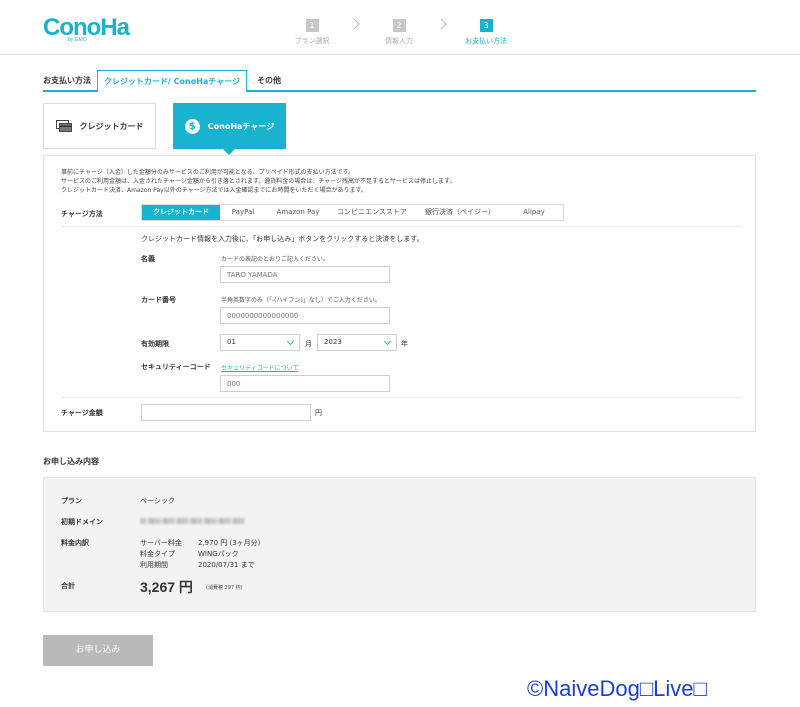  I want to click on name-label: 名義, so click(148, 259).